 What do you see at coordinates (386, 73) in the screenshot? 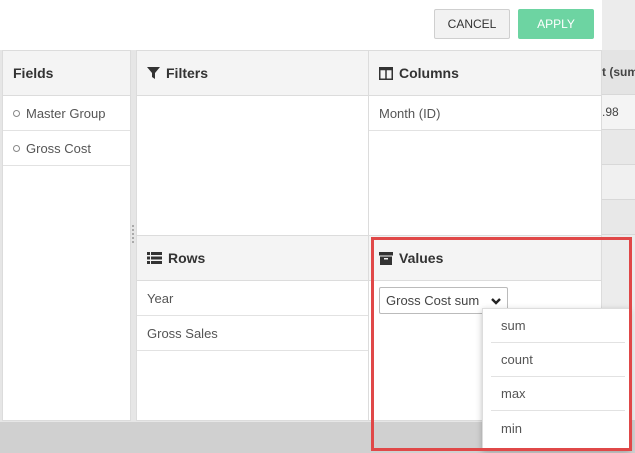
I see `columns-icon` at bounding box center [386, 73].